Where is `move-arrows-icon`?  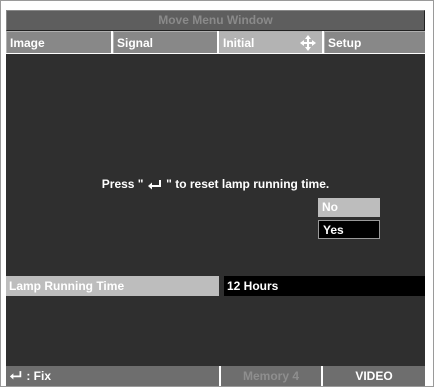 move-arrows-icon is located at coordinates (308, 43).